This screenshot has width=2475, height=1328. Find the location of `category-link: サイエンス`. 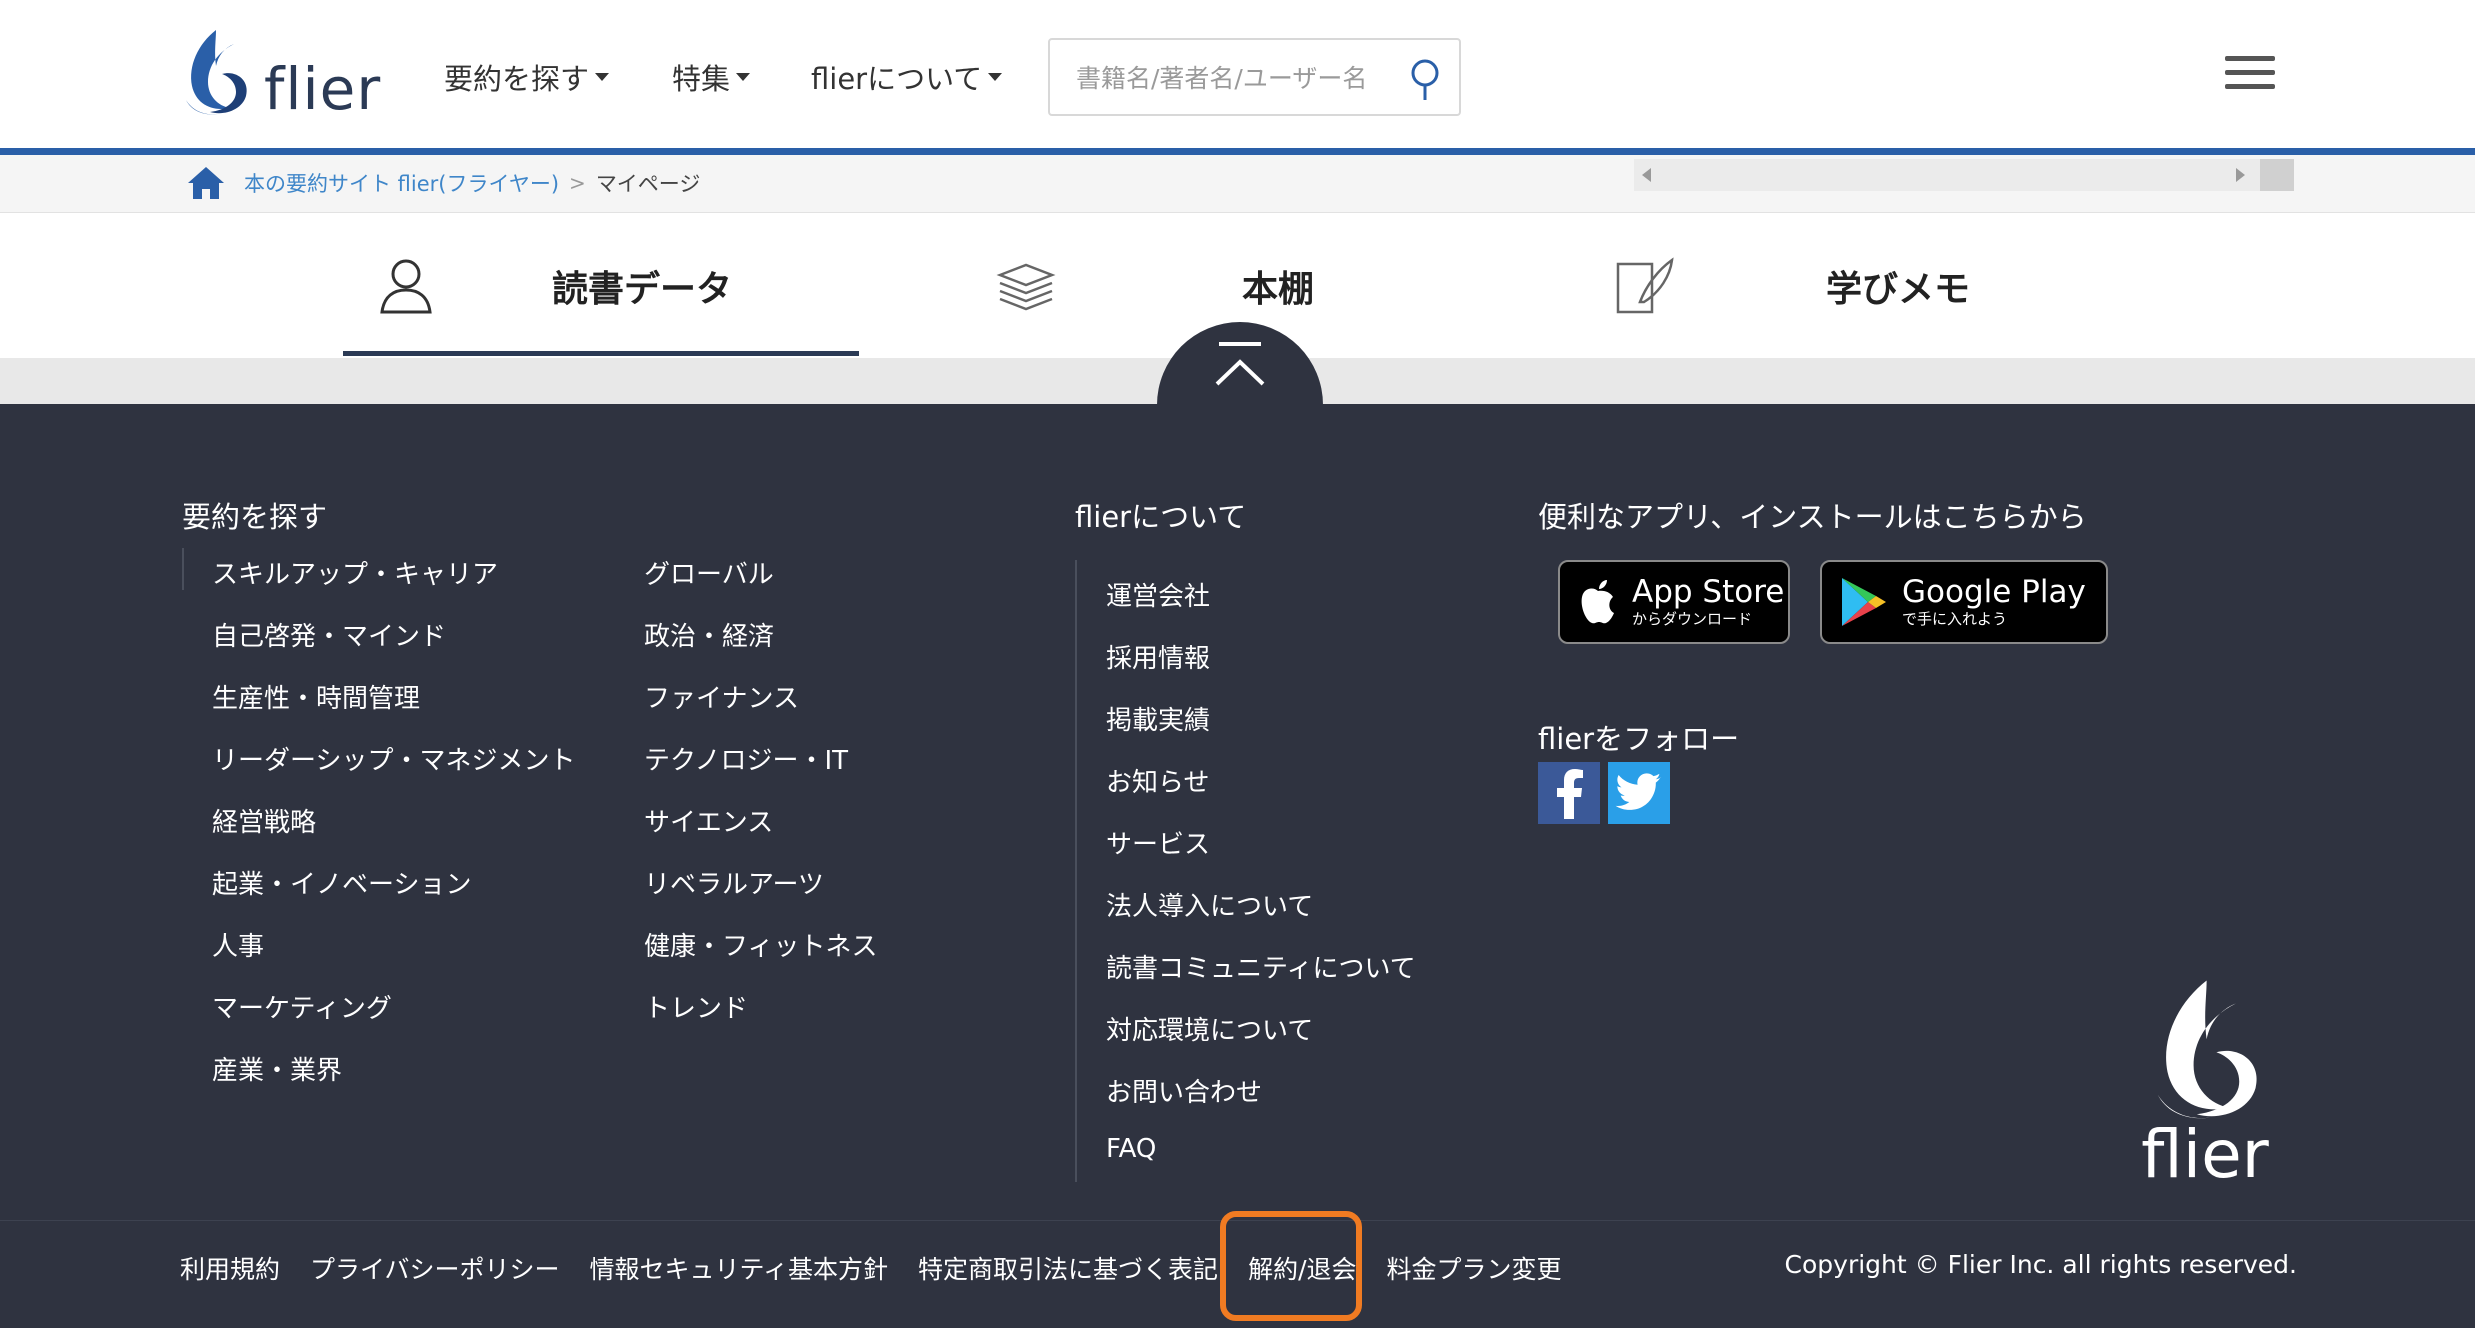

category-link: サイエンス is located at coordinates (708, 820).